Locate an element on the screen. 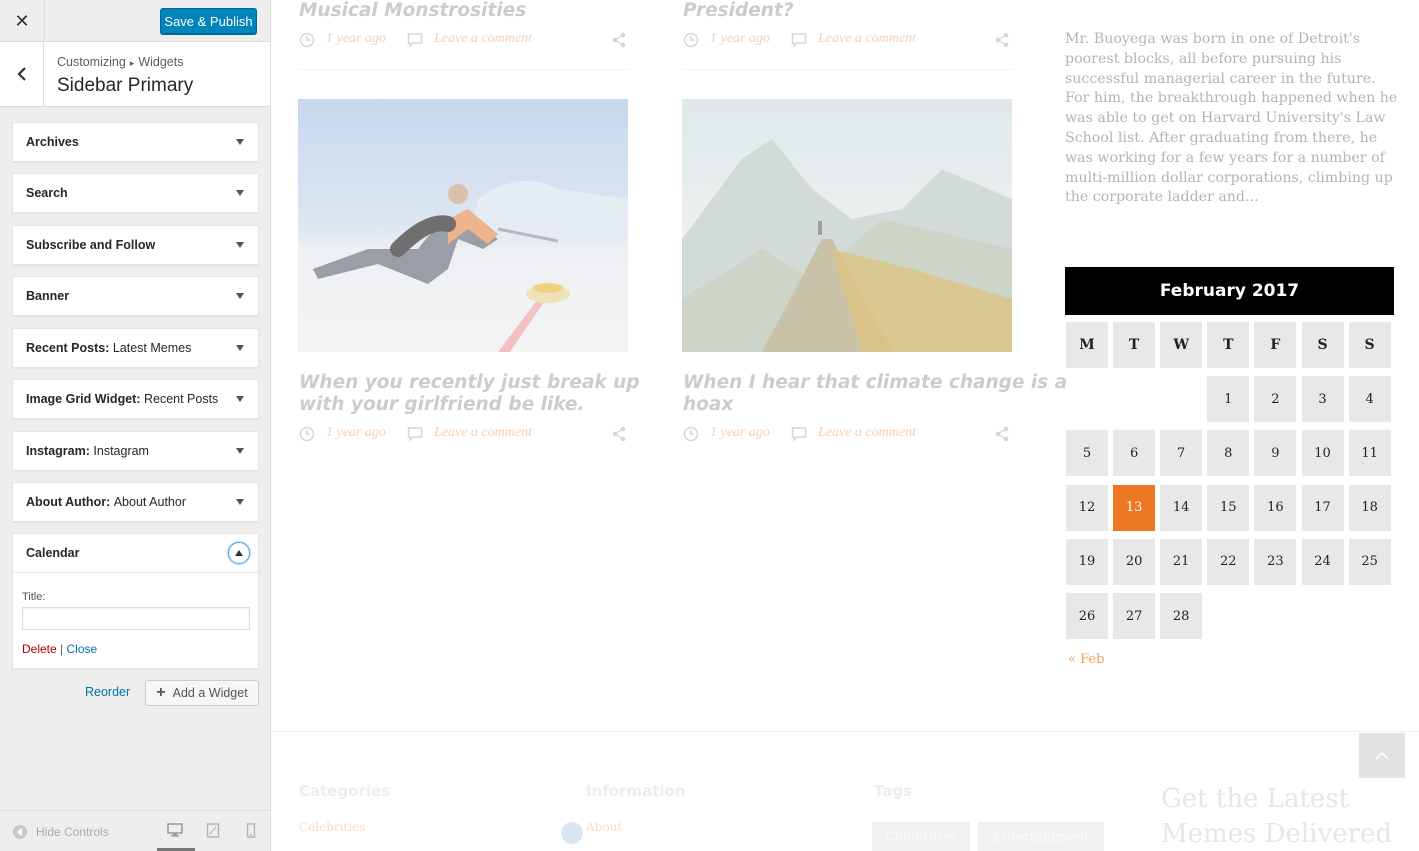 The width and height of the screenshot is (1419, 851). post-title-line: When you recently just break up is located at coordinates (469, 382).